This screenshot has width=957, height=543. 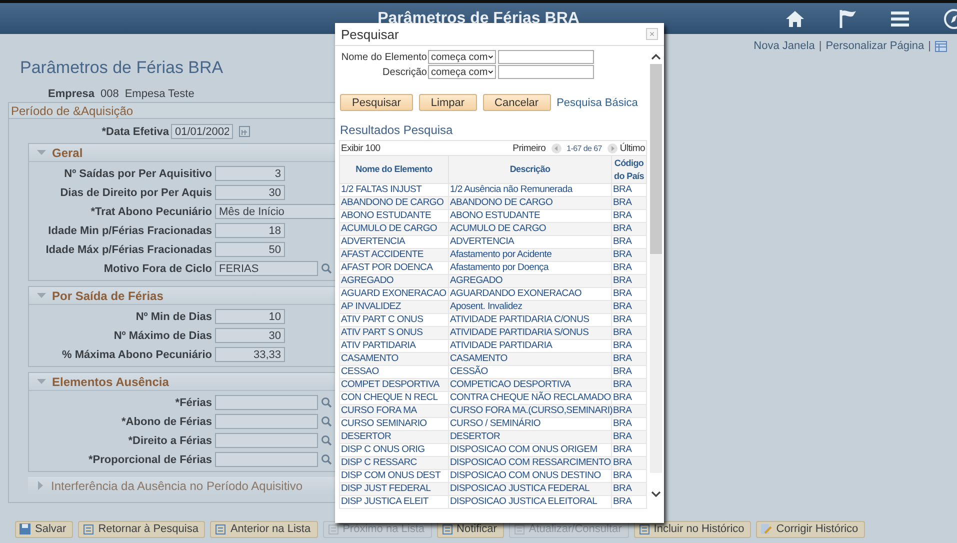 What do you see at coordinates (784, 46) in the screenshot?
I see `header-link: Nova Janela` at bounding box center [784, 46].